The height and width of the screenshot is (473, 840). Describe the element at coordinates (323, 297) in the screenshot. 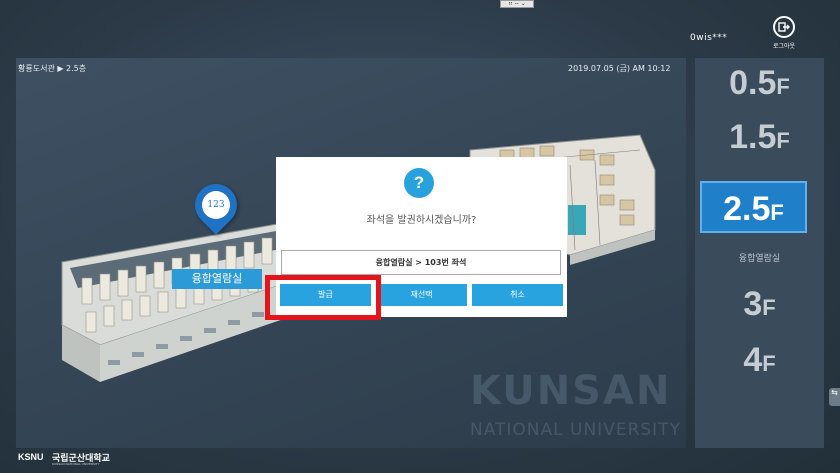

I see `highlight-box` at that location.